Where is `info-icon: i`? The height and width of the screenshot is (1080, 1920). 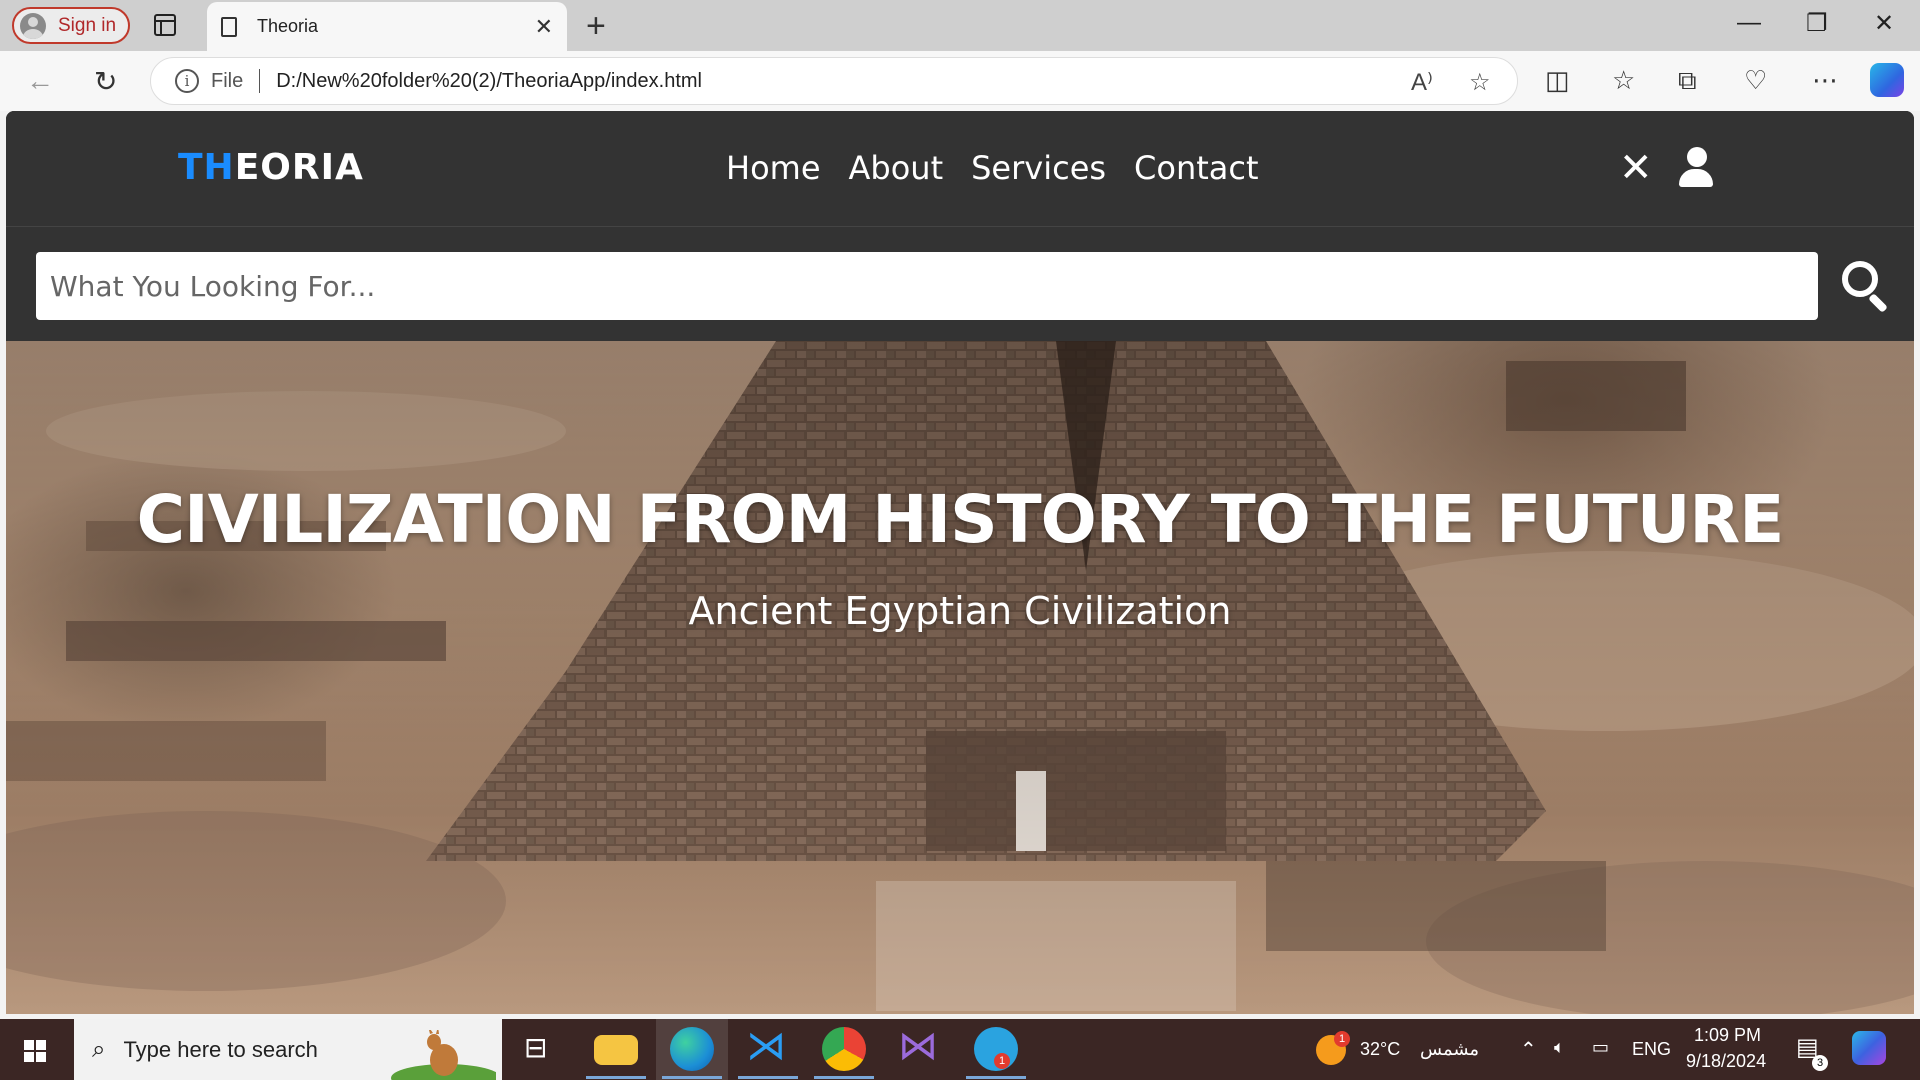 info-icon: i is located at coordinates (187, 81).